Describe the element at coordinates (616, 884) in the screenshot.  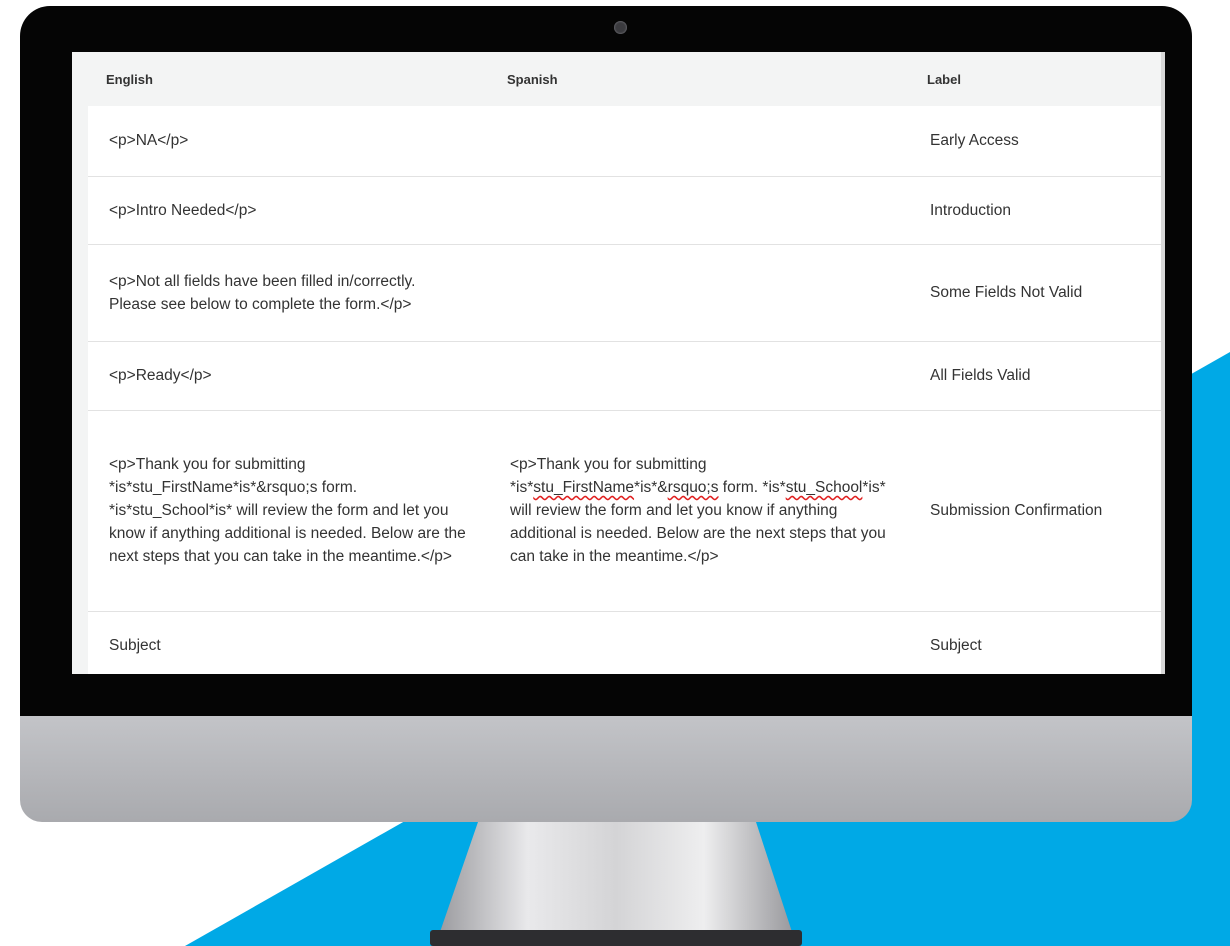
I see `monitor-stand` at that location.